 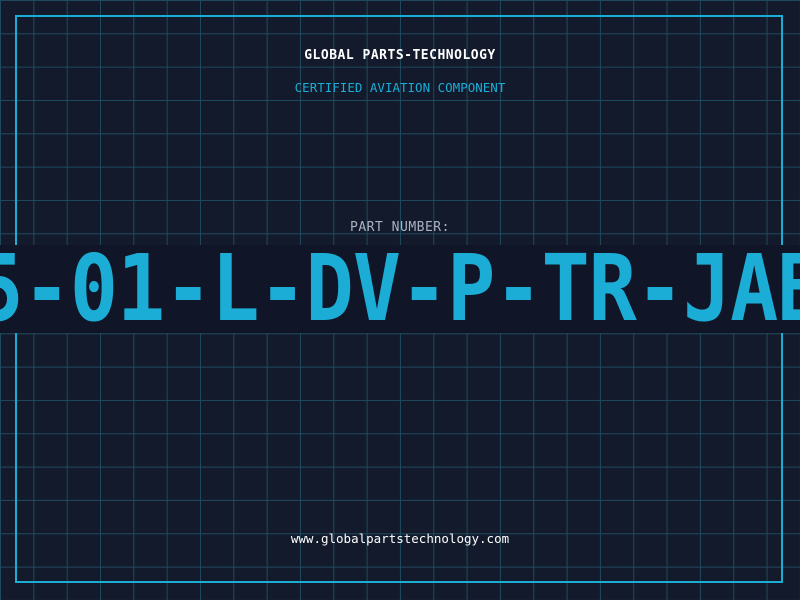 I want to click on part-number-label: PART NUMBER:, so click(x=400, y=227).